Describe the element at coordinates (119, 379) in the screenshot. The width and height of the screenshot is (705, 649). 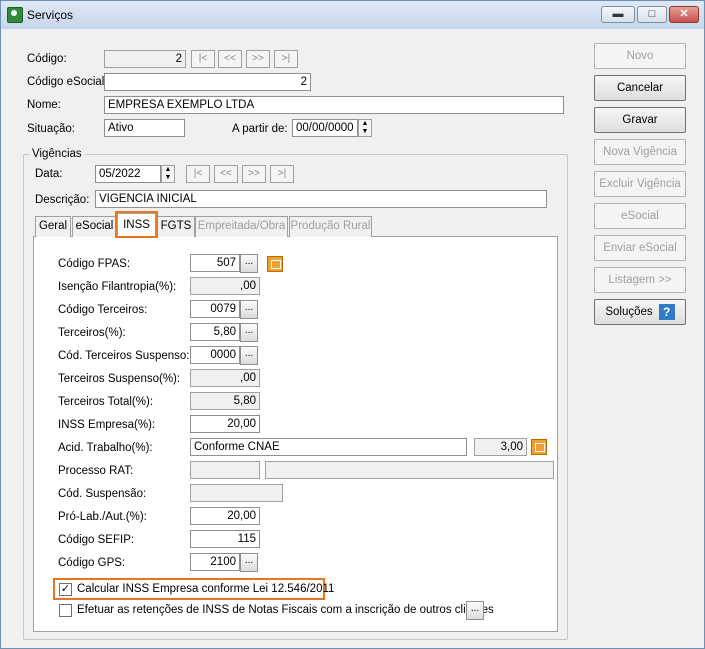
I see `terceiros-suspenso-label: Terceiros Suspenso(%):` at that location.